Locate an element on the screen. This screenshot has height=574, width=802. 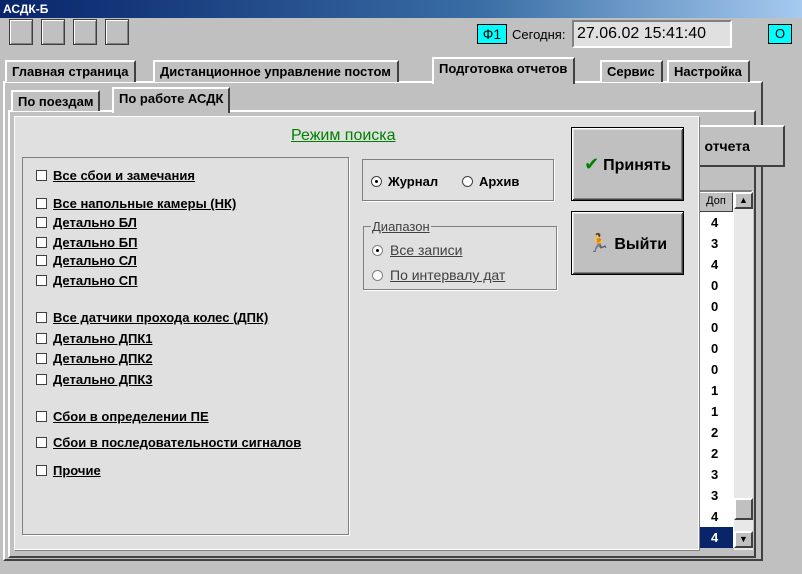
tab-main-page: Главная страница is located at coordinates (71, 71).